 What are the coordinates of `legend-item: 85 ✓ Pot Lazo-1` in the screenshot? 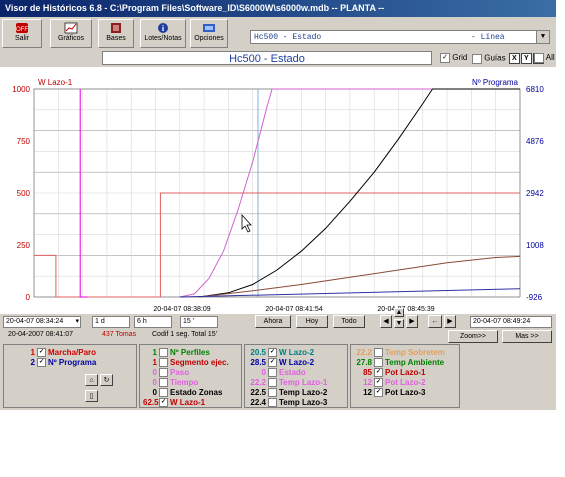 It's located at (390, 373).